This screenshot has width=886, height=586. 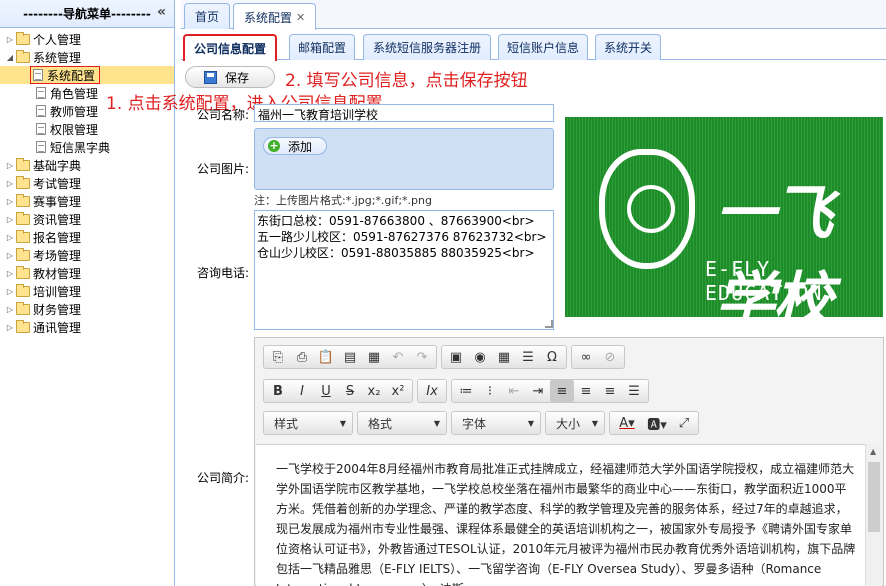 What do you see at coordinates (586, 391) in the screenshot?
I see `align-center-icon: ≡` at bounding box center [586, 391].